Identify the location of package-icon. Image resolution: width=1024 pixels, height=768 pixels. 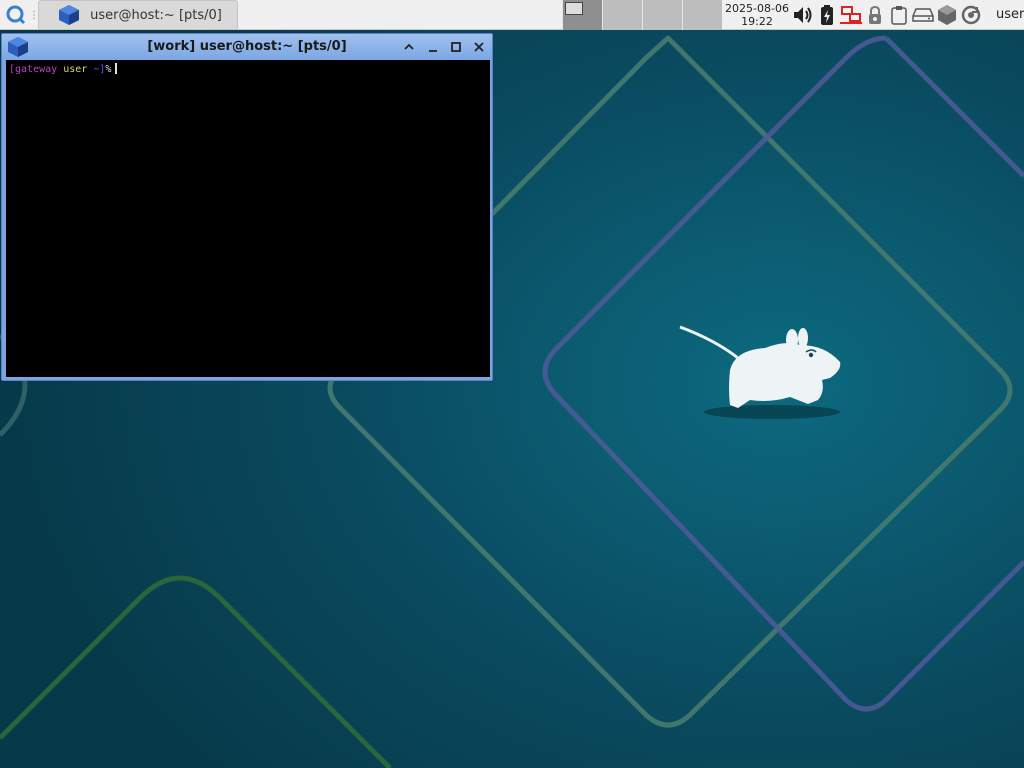
(947, 15).